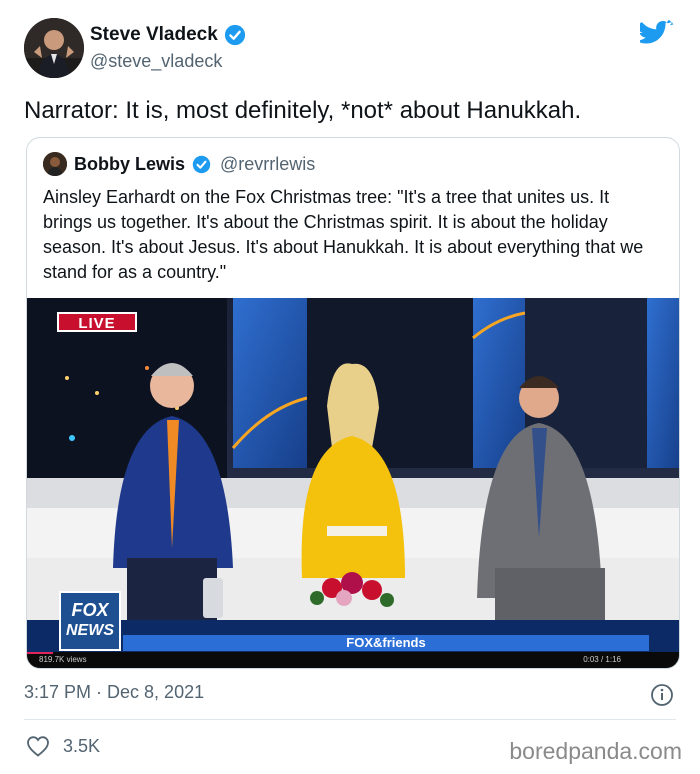 This screenshot has width=700, height=774. I want to click on video-views: 819.7K views, so click(63, 659).